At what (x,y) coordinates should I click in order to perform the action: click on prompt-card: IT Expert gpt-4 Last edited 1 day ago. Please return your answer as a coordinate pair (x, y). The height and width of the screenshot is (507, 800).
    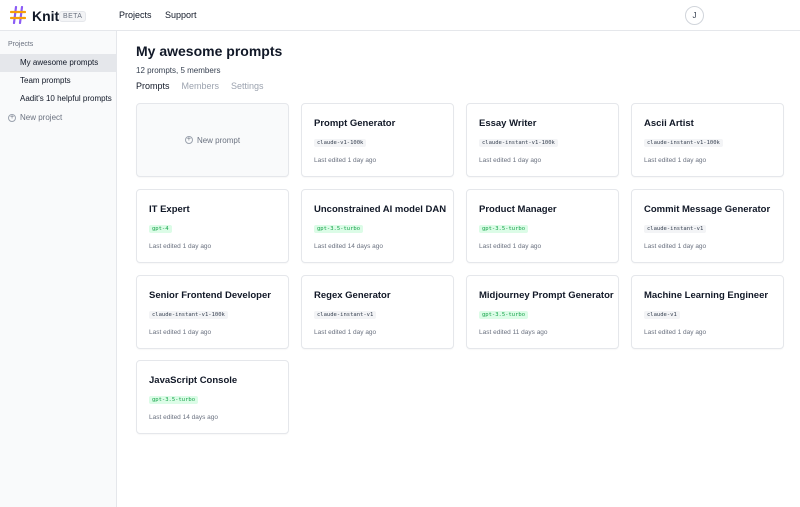
    Looking at the image, I should click on (212, 226).